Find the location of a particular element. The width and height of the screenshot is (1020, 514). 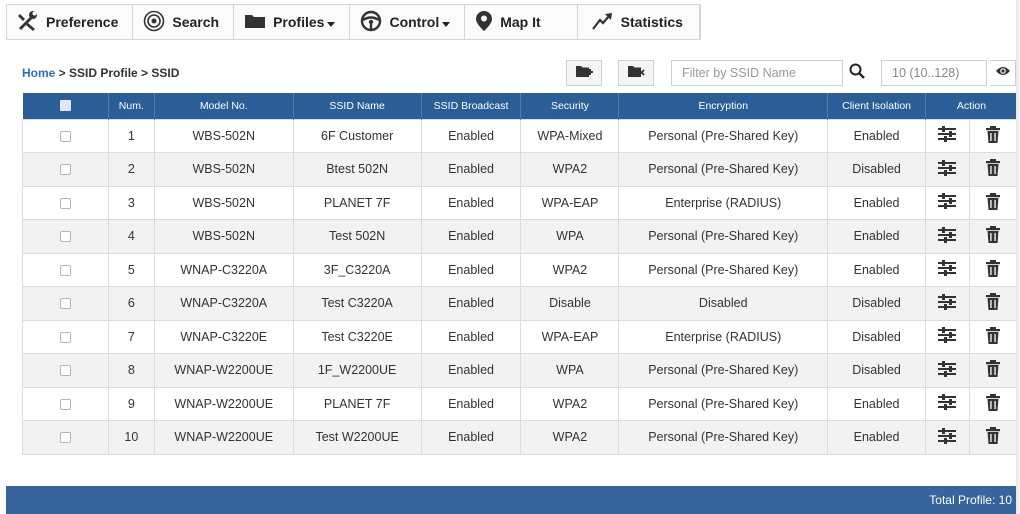

cell-client-isolation: Disabled is located at coordinates (877, 303).